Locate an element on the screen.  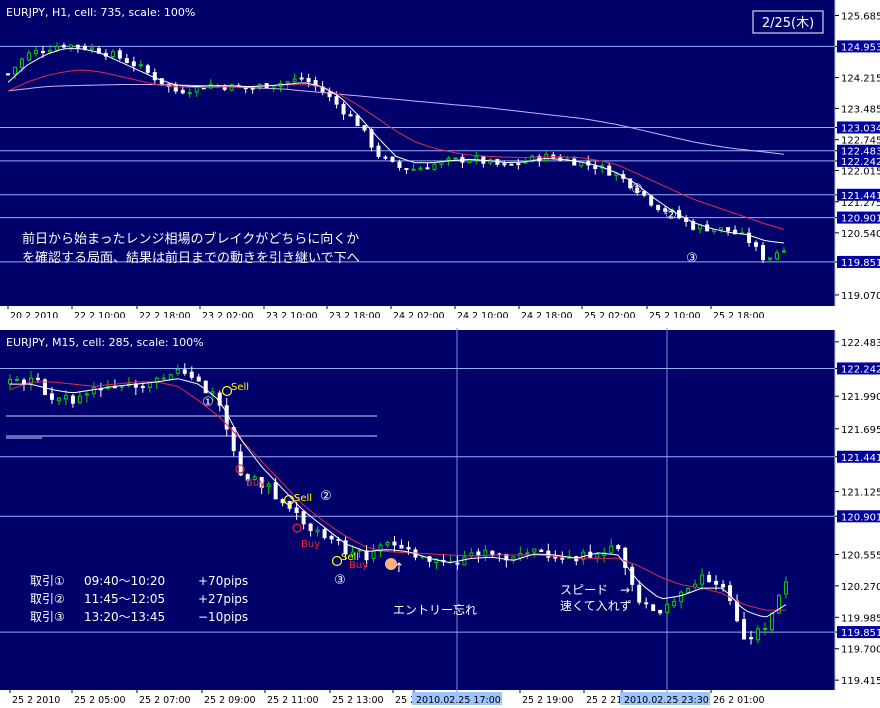
y-tick-label-9: 120.270 is located at coordinates (860, 587).